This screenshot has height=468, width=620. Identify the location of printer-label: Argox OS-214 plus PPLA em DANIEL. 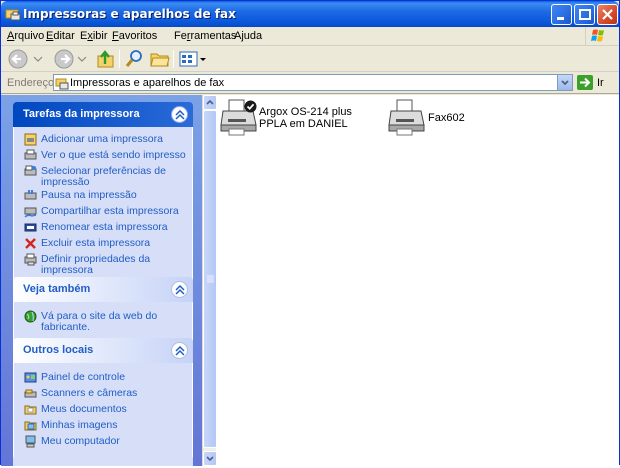
(305, 118).